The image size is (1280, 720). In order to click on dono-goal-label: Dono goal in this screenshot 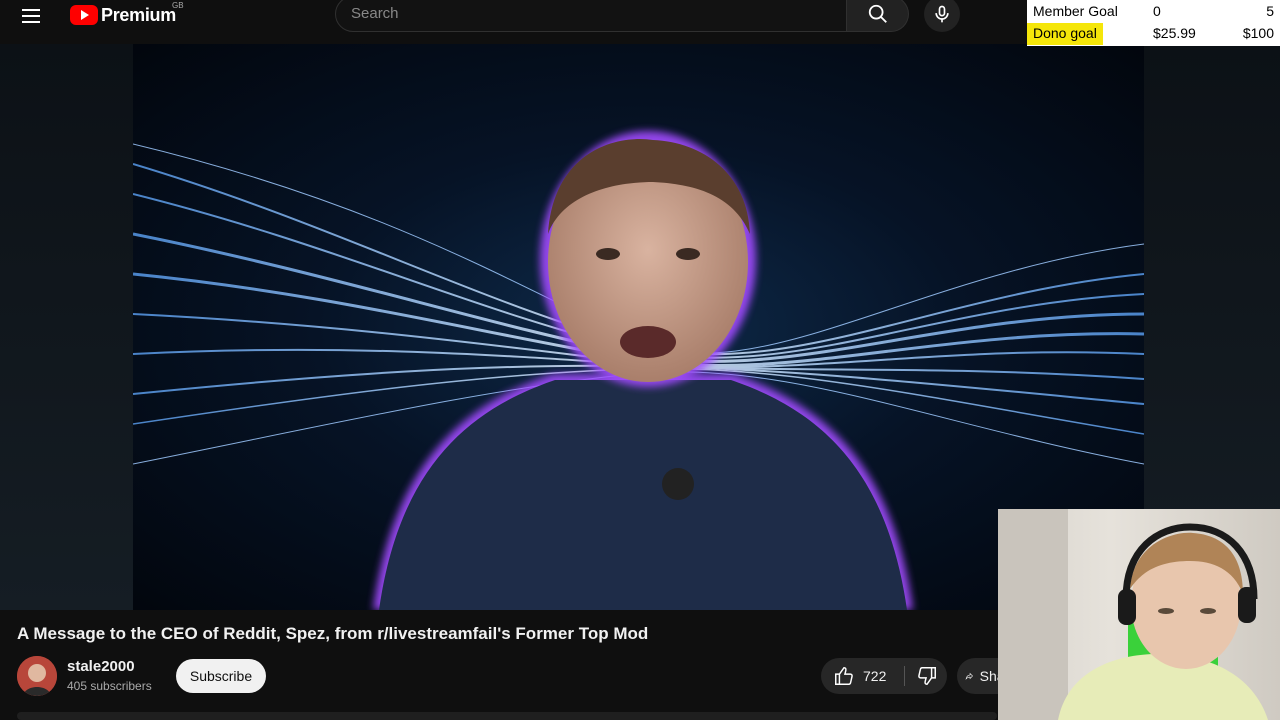, I will do `click(1065, 34)`.